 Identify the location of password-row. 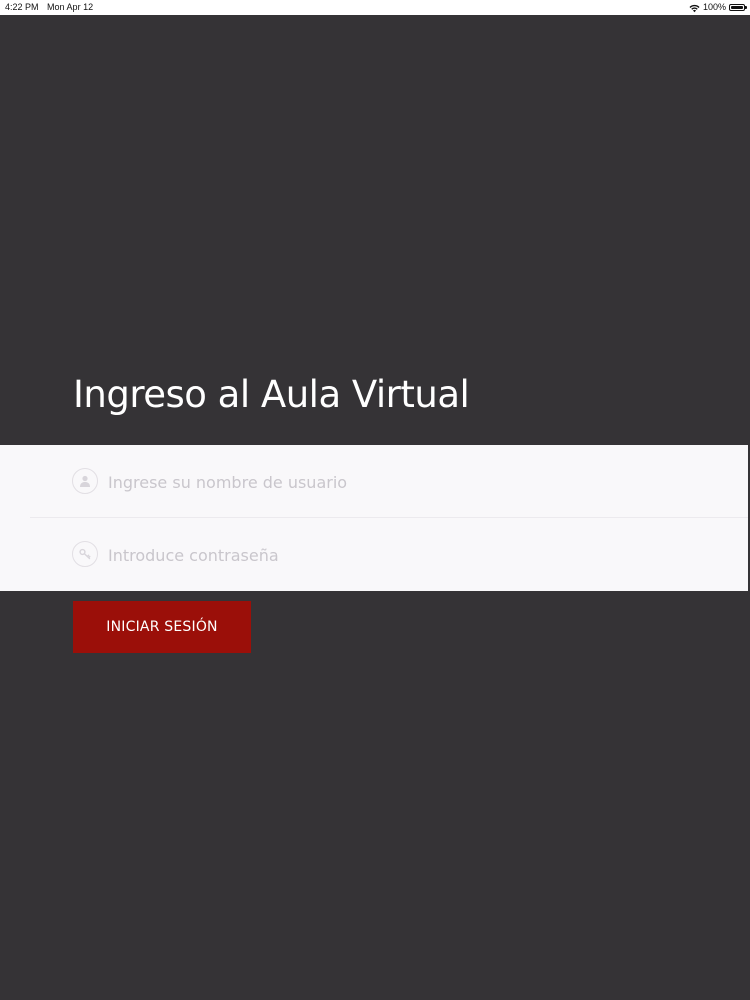
(374, 554).